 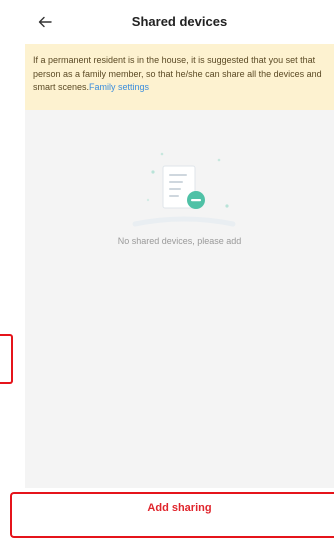 What do you see at coordinates (179, 241) in the screenshot?
I see `empty-state-message: No shared devices, please add` at bounding box center [179, 241].